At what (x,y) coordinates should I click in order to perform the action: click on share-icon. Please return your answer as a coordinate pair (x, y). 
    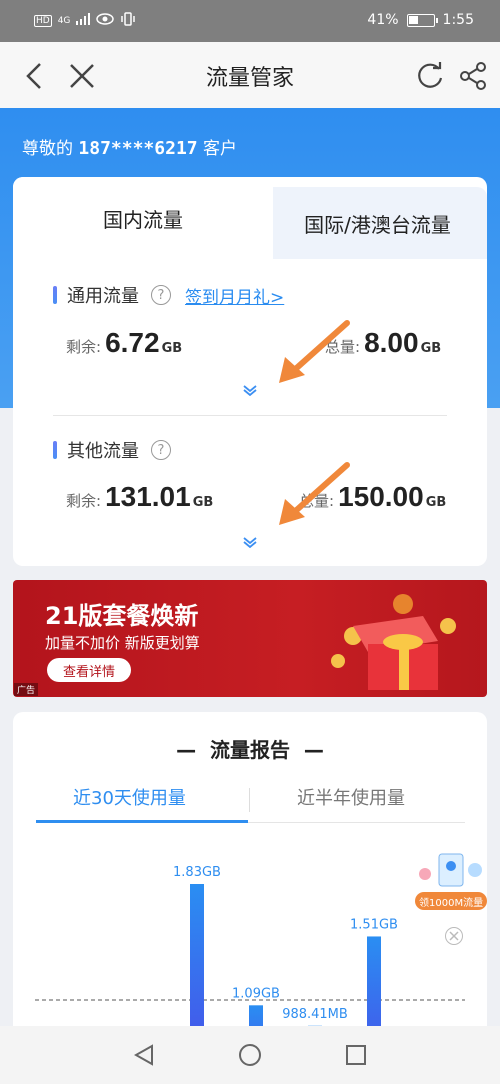
    Looking at the image, I should click on (473, 76).